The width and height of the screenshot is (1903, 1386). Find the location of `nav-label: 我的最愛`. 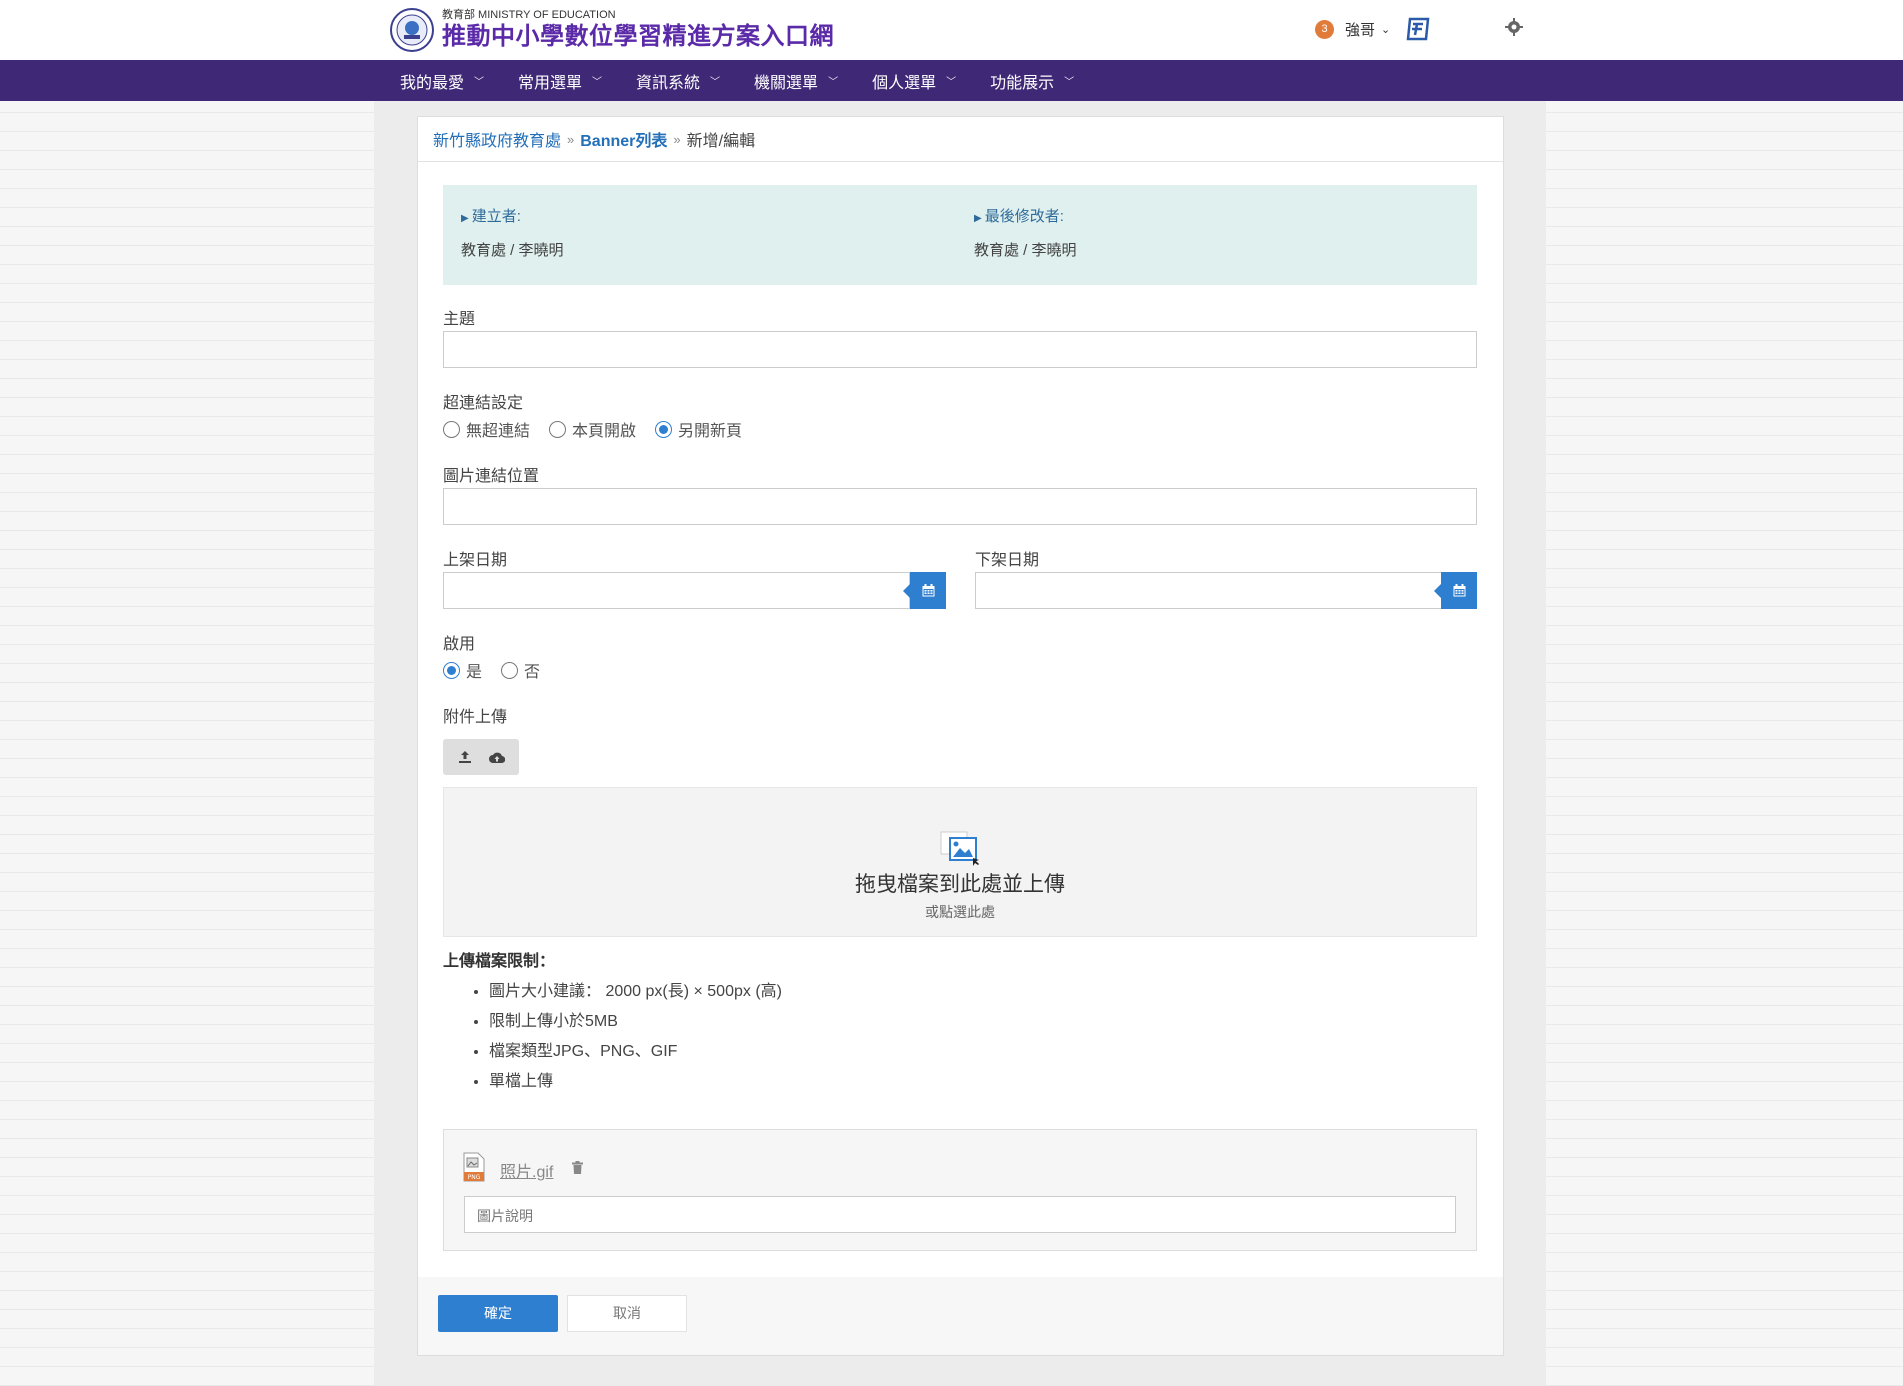

nav-label: 我的最愛 is located at coordinates (432, 83).